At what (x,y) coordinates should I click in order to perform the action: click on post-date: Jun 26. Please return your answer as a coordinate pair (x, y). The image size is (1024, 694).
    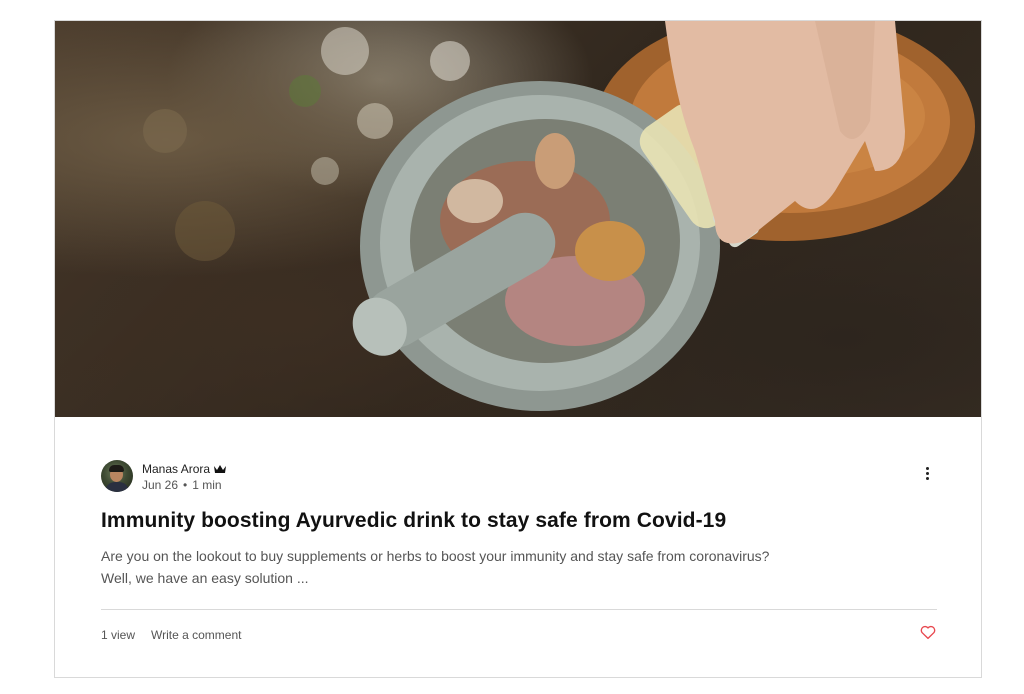
    Looking at the image, I should click on (160, 485).